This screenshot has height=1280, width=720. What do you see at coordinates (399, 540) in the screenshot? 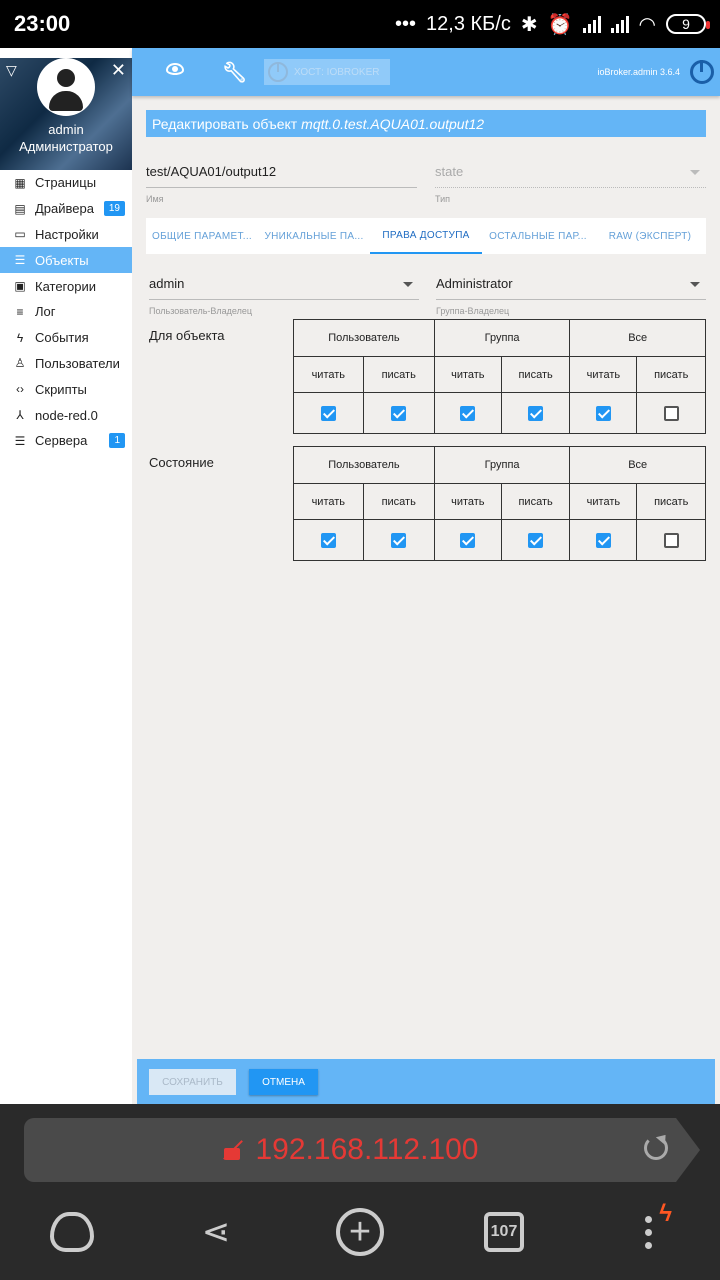
I see `checkbox-state-user-write` at bounding box center [399, 540].